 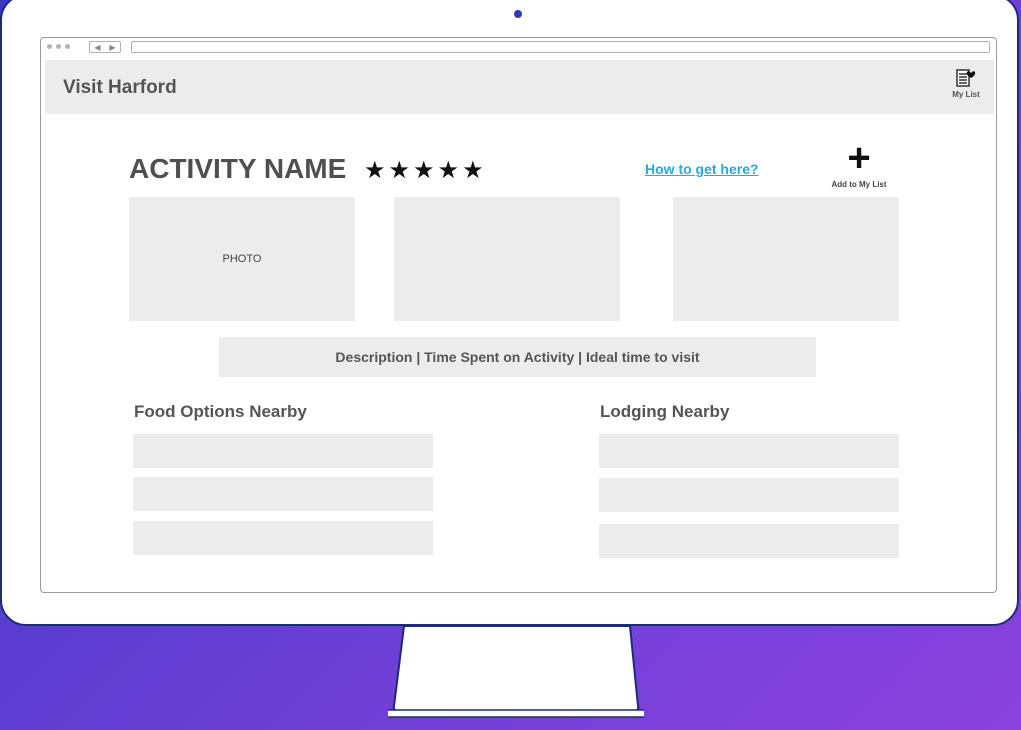 I want to click on site-title: Visit Harford, so click(x=120, y=88).